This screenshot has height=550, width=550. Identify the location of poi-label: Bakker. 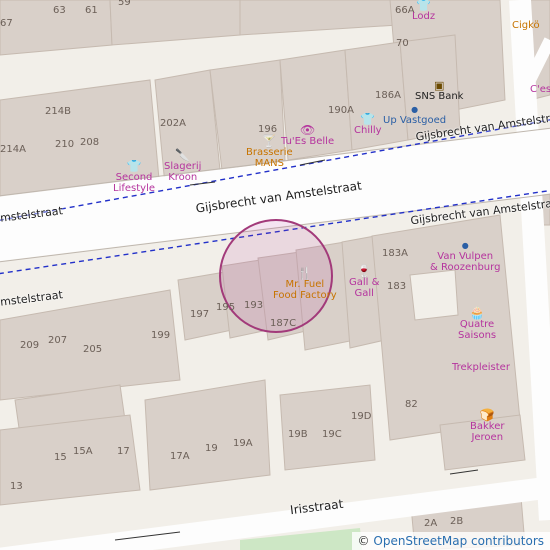
(487, 426).